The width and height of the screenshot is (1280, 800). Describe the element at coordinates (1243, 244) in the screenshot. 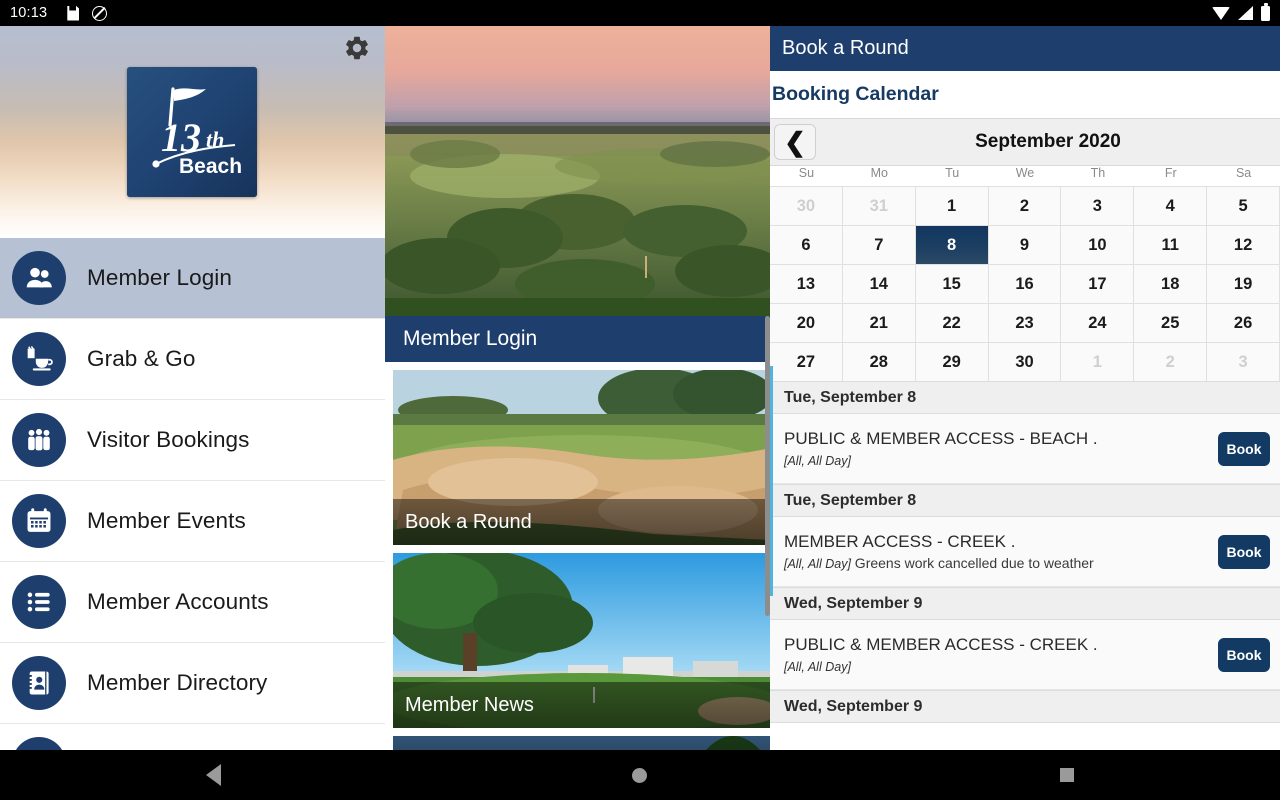

I see `calendar-day: 12` at that location.